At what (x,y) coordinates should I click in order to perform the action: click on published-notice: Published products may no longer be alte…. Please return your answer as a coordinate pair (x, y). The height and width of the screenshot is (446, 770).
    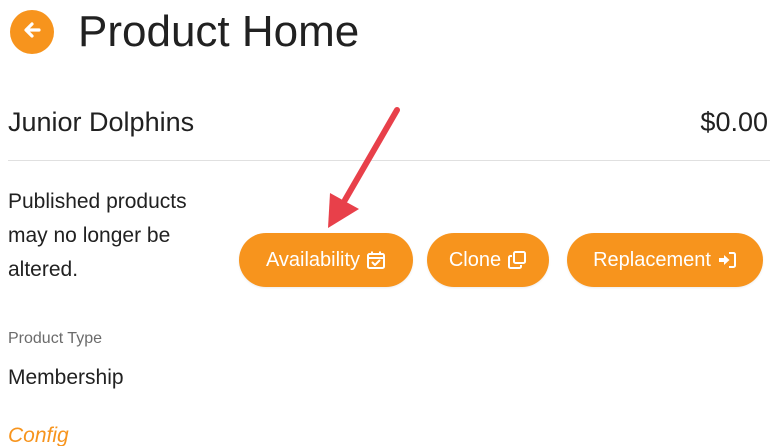
    Looking at the image, I should click on (97, 235).